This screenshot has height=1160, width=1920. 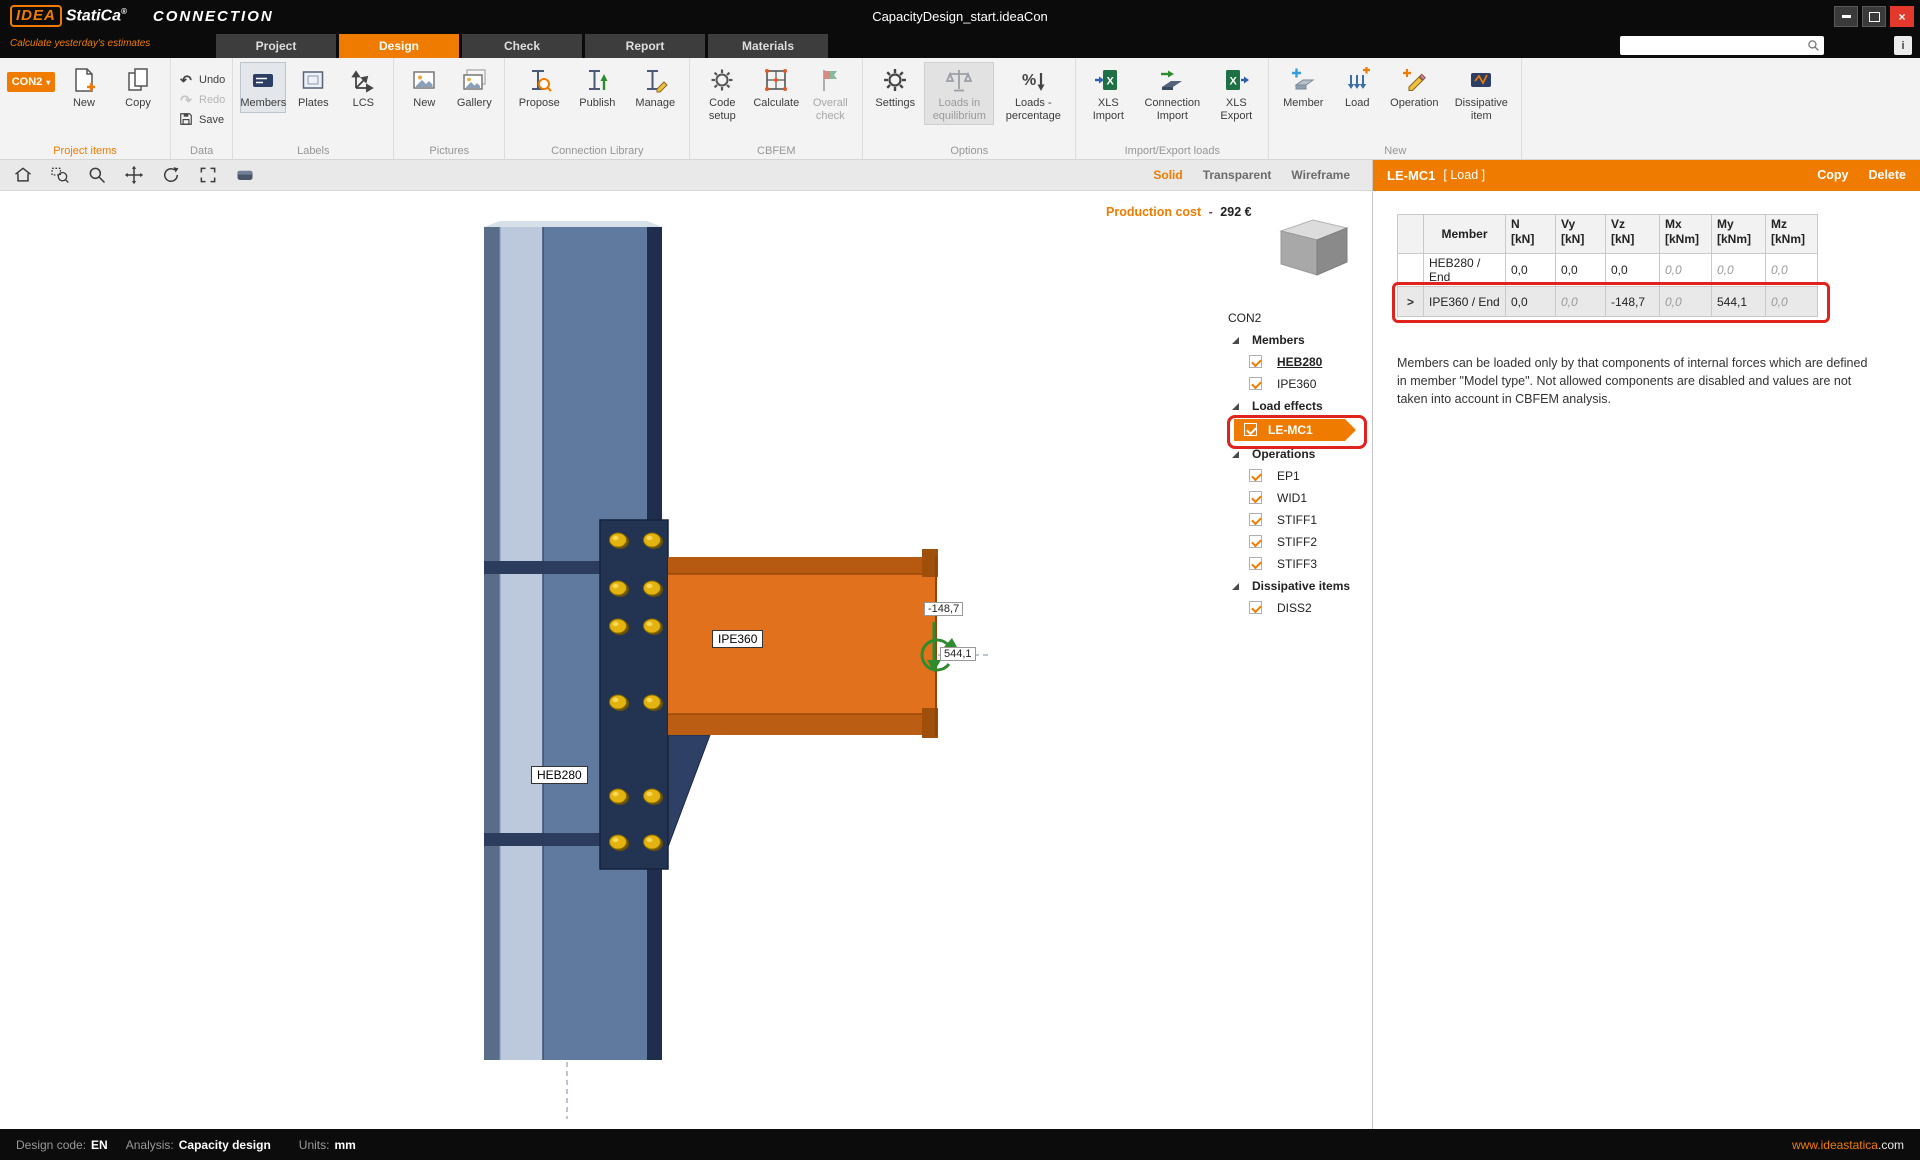 I want to click on loads-in-equilibrium-toggle: Loads in equilibrium, so click(x=959, y=94).